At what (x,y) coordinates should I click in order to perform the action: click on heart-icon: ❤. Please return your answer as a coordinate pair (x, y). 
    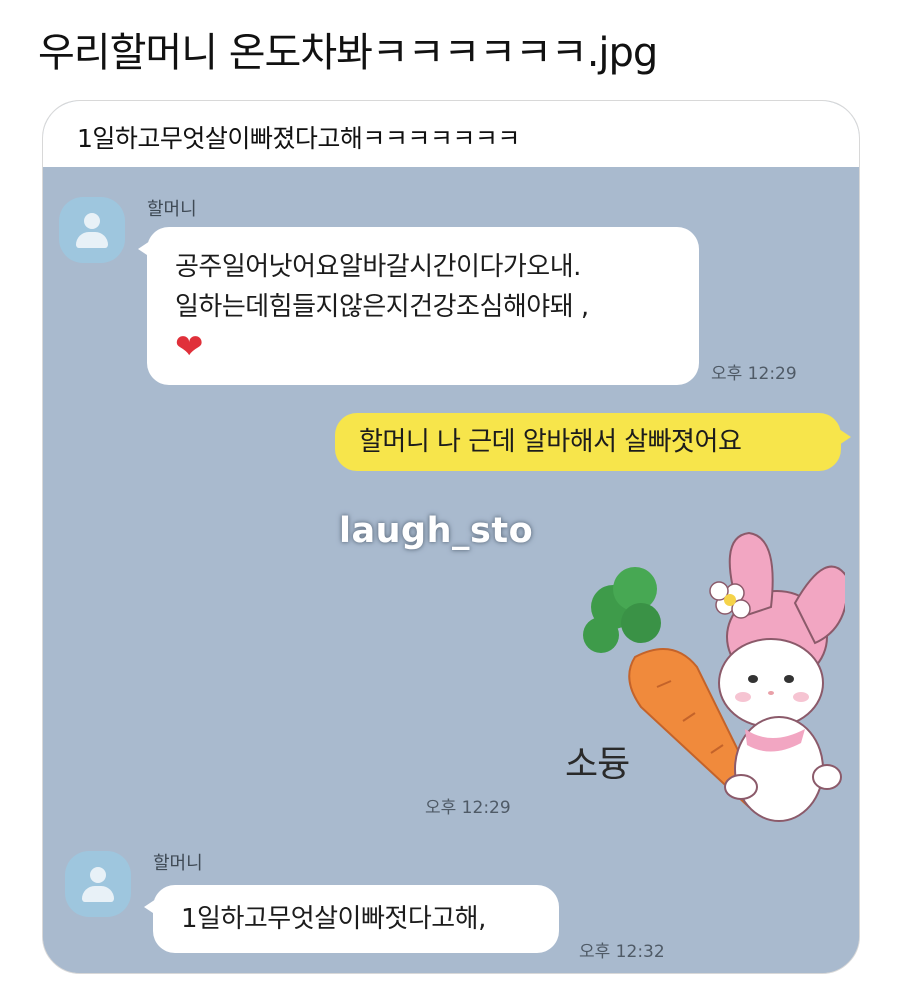
    Looking at the image, I should click on (189, 347).